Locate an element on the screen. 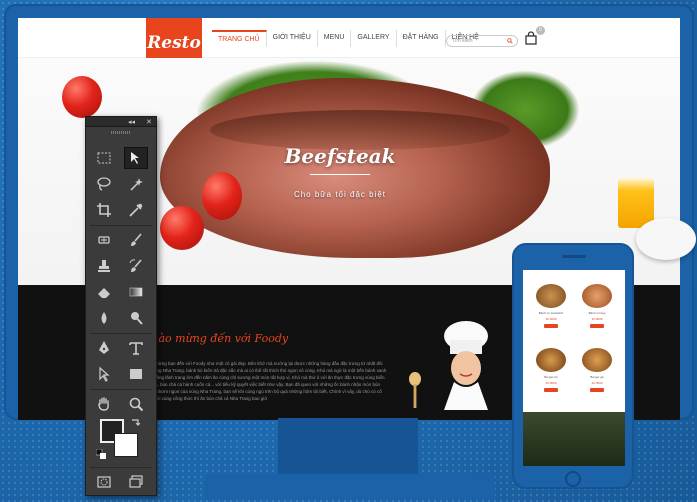 This screenshot has width=697, height=502. nav-item-menu: MENU is located at coordinates (335, 38).